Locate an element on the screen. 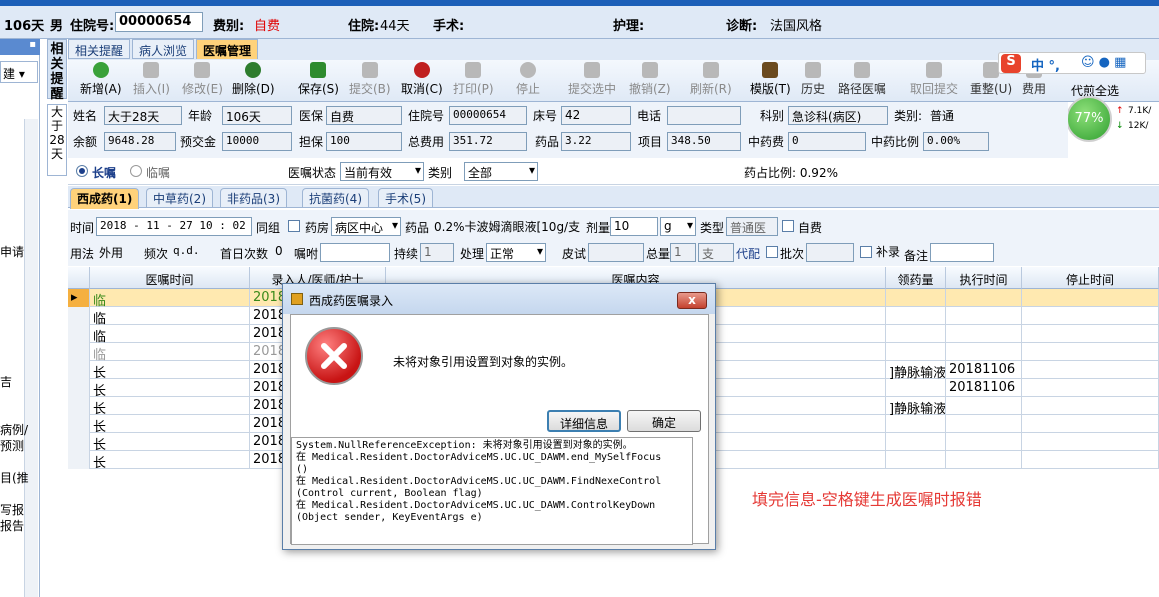  download-speed: 12K/ is located at coordinates (1138, 126).